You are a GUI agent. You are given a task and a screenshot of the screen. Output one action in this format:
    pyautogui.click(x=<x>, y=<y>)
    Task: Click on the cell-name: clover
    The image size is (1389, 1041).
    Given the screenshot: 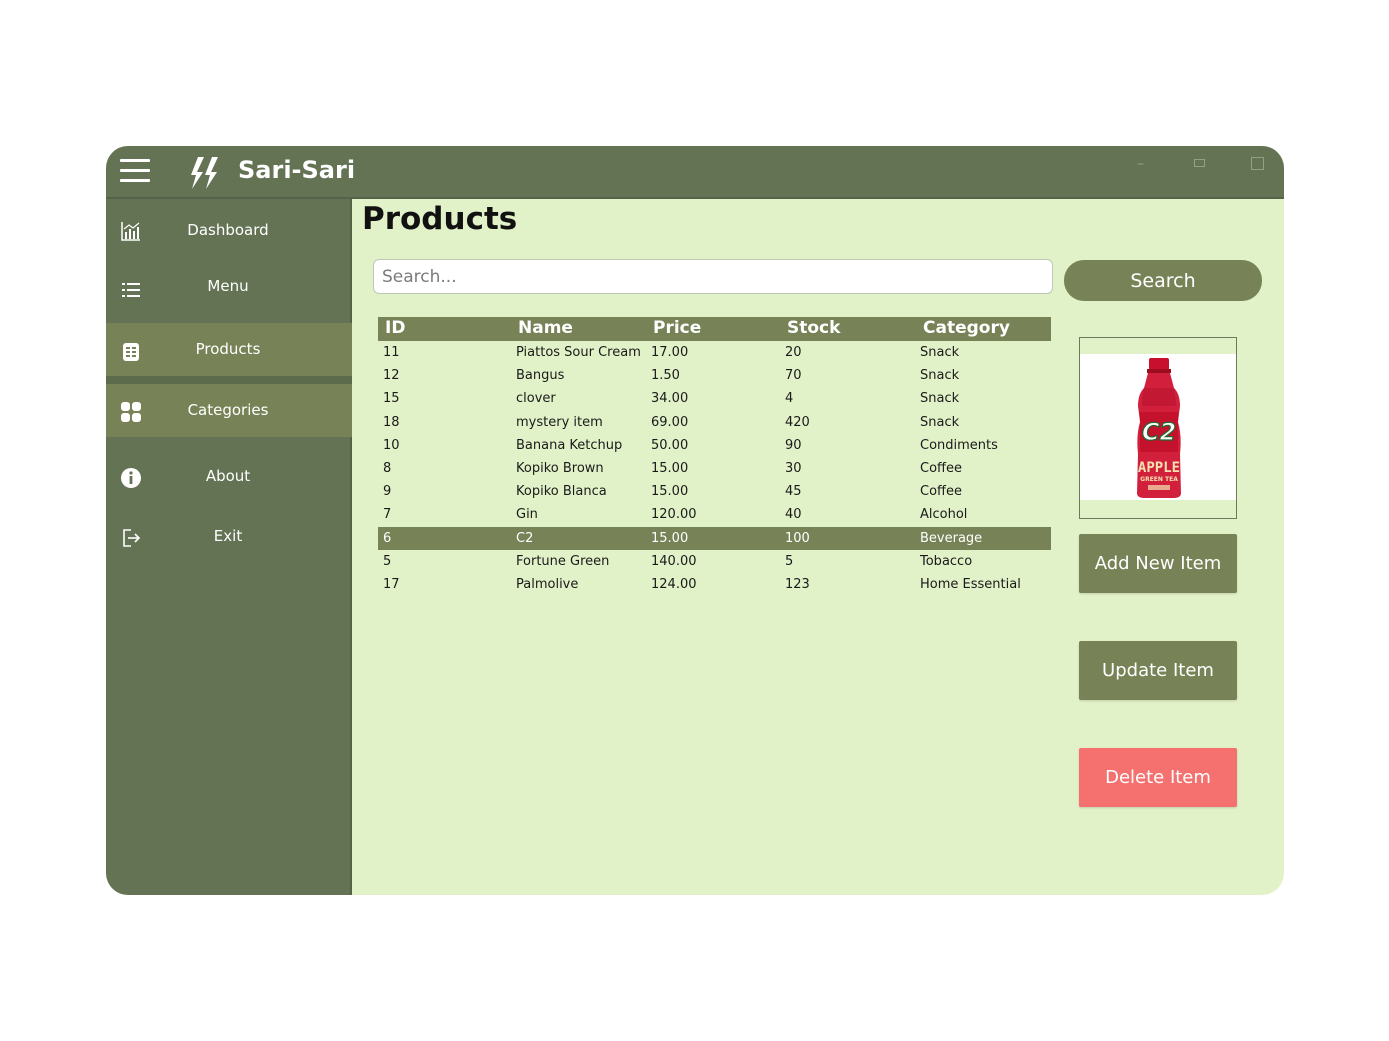 What is the action you would take?
    pyautogui.click(x=536, y=399)
    